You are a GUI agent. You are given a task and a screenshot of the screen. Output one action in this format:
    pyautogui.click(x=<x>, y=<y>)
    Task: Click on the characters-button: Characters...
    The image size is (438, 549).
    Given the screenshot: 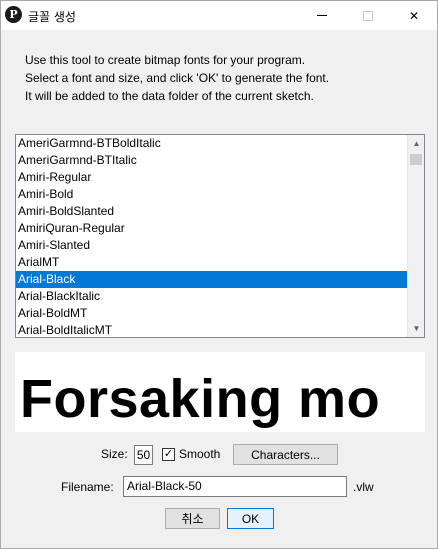 What is the action you would take?
    pyautogui.click(x=285, y=454)
    